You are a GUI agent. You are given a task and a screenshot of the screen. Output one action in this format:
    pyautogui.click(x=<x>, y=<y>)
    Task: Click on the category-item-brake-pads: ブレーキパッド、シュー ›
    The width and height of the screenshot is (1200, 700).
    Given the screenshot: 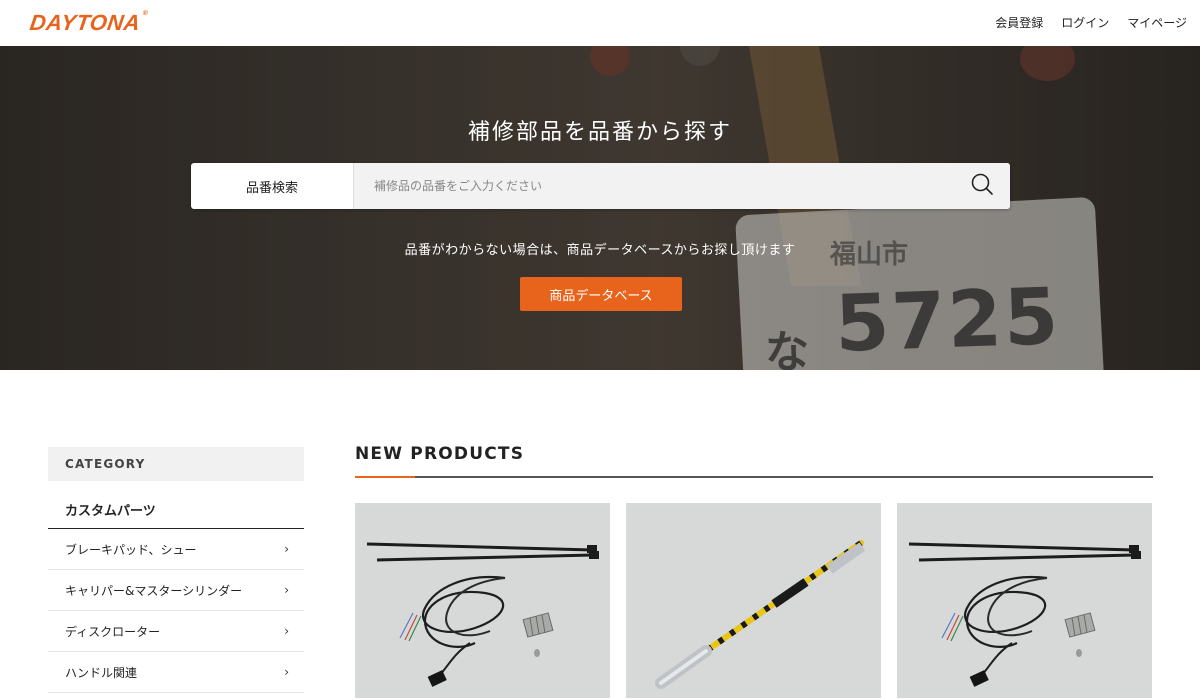 What is the action you would take?
    pyautogui.click(x=176, y=549)
    